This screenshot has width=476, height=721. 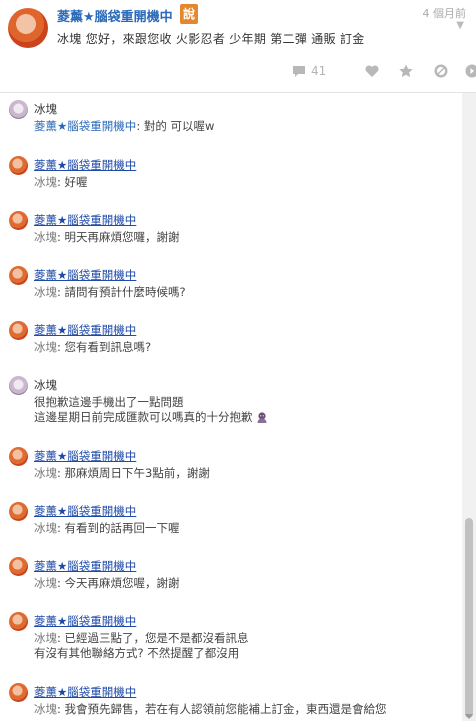 I want to click on comment-body: 冰塊: 您有看到訊息嗎?, so click(x=92, y=347).